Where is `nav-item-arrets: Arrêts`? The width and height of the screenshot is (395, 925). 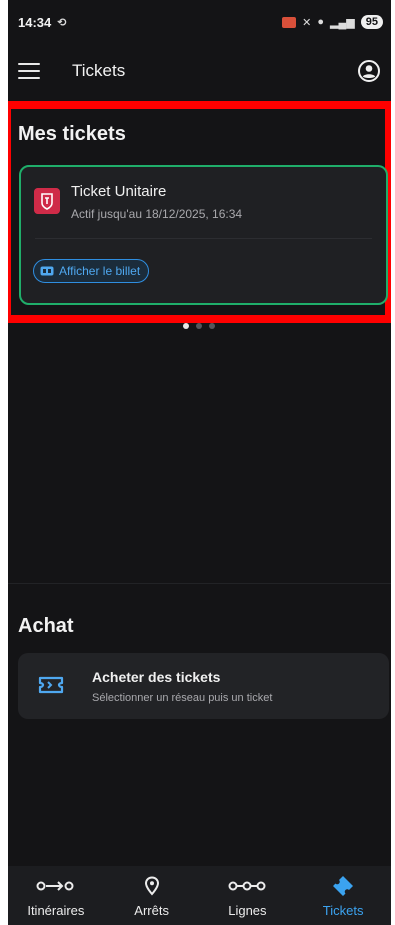
nav-item-arrets: Arrêts is located at coordinates (152, 895).